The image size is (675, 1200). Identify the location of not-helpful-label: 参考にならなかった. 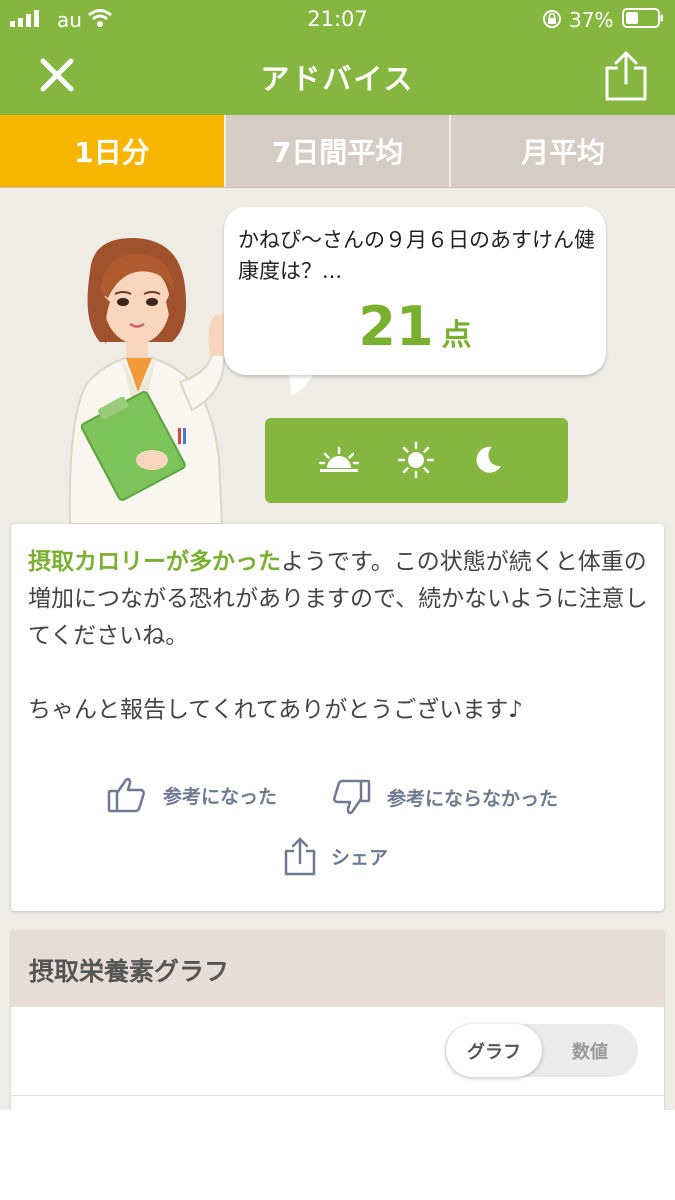
(473, 798).